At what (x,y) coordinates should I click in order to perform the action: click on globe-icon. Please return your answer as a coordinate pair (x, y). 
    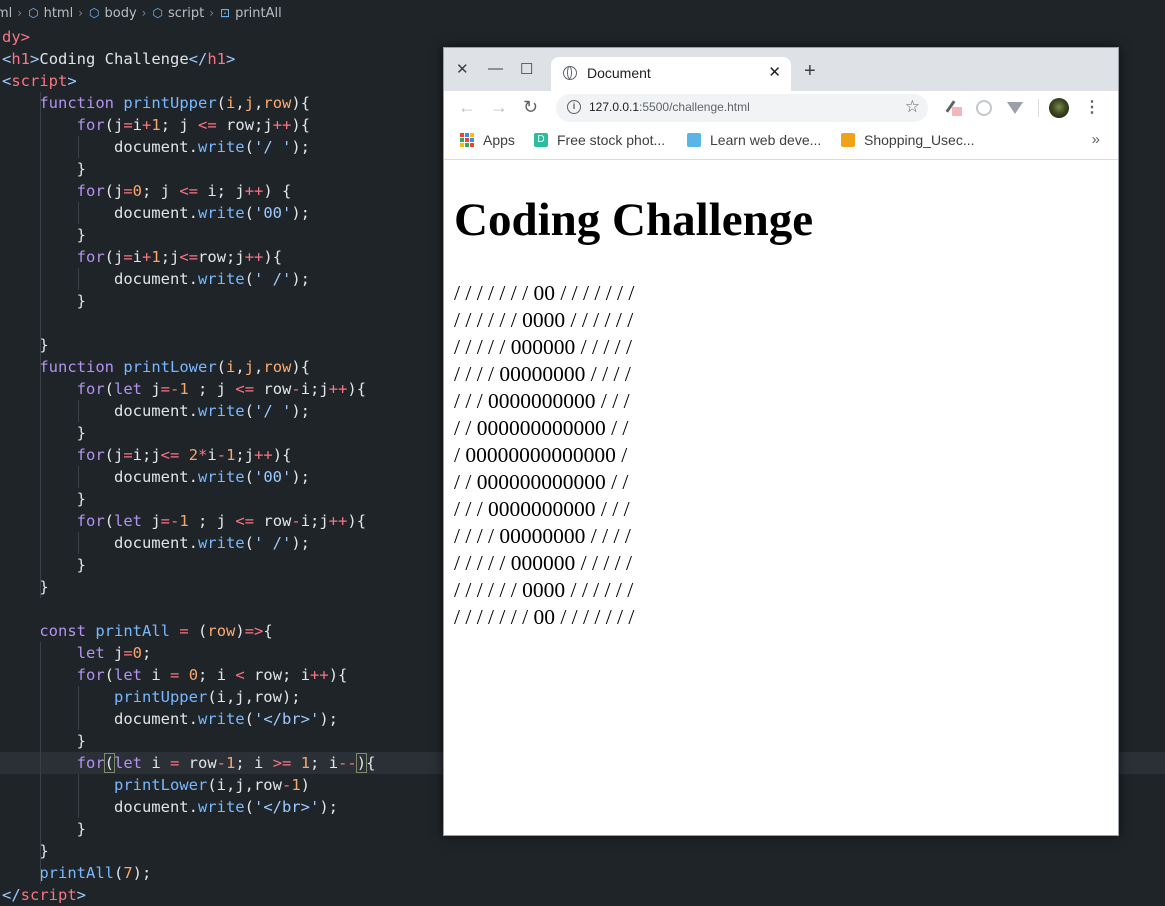
    Looking at the image, I should click on (570, 73).